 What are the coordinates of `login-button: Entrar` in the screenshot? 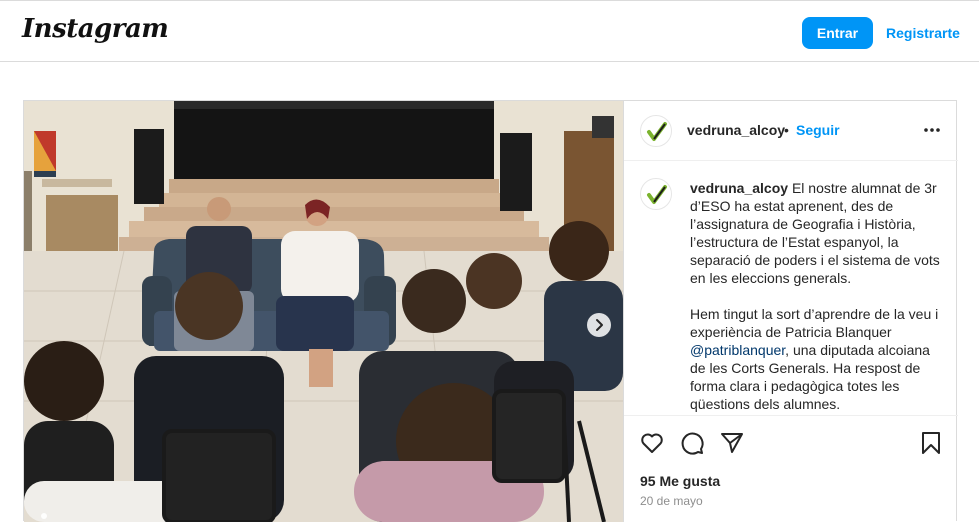 It's located at (837, 33).